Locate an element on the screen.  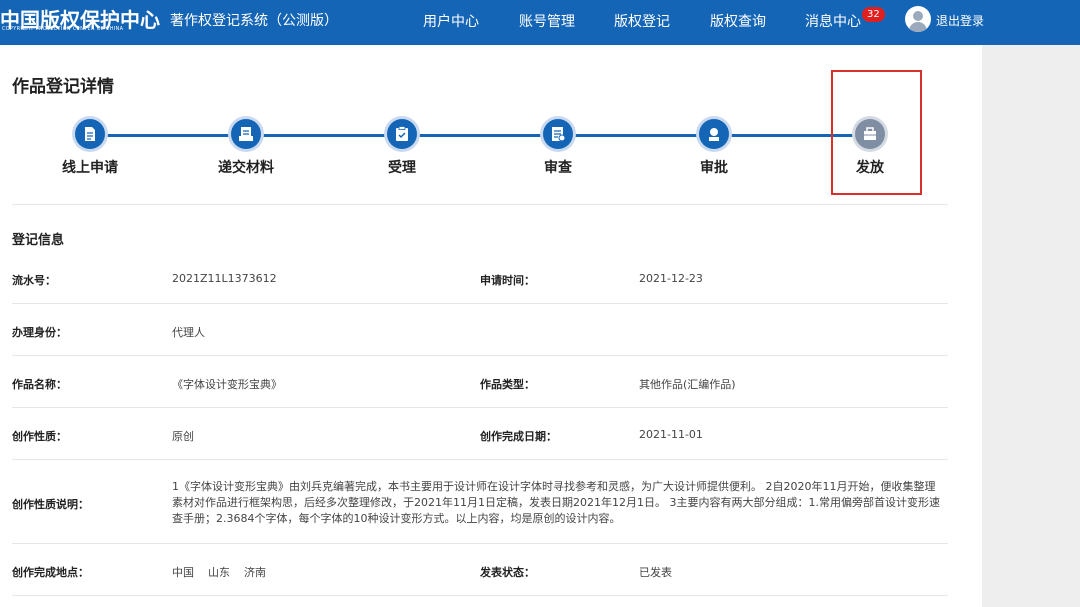
nav-copyright-query: 版权查询 is located at coordinates (738, 21).